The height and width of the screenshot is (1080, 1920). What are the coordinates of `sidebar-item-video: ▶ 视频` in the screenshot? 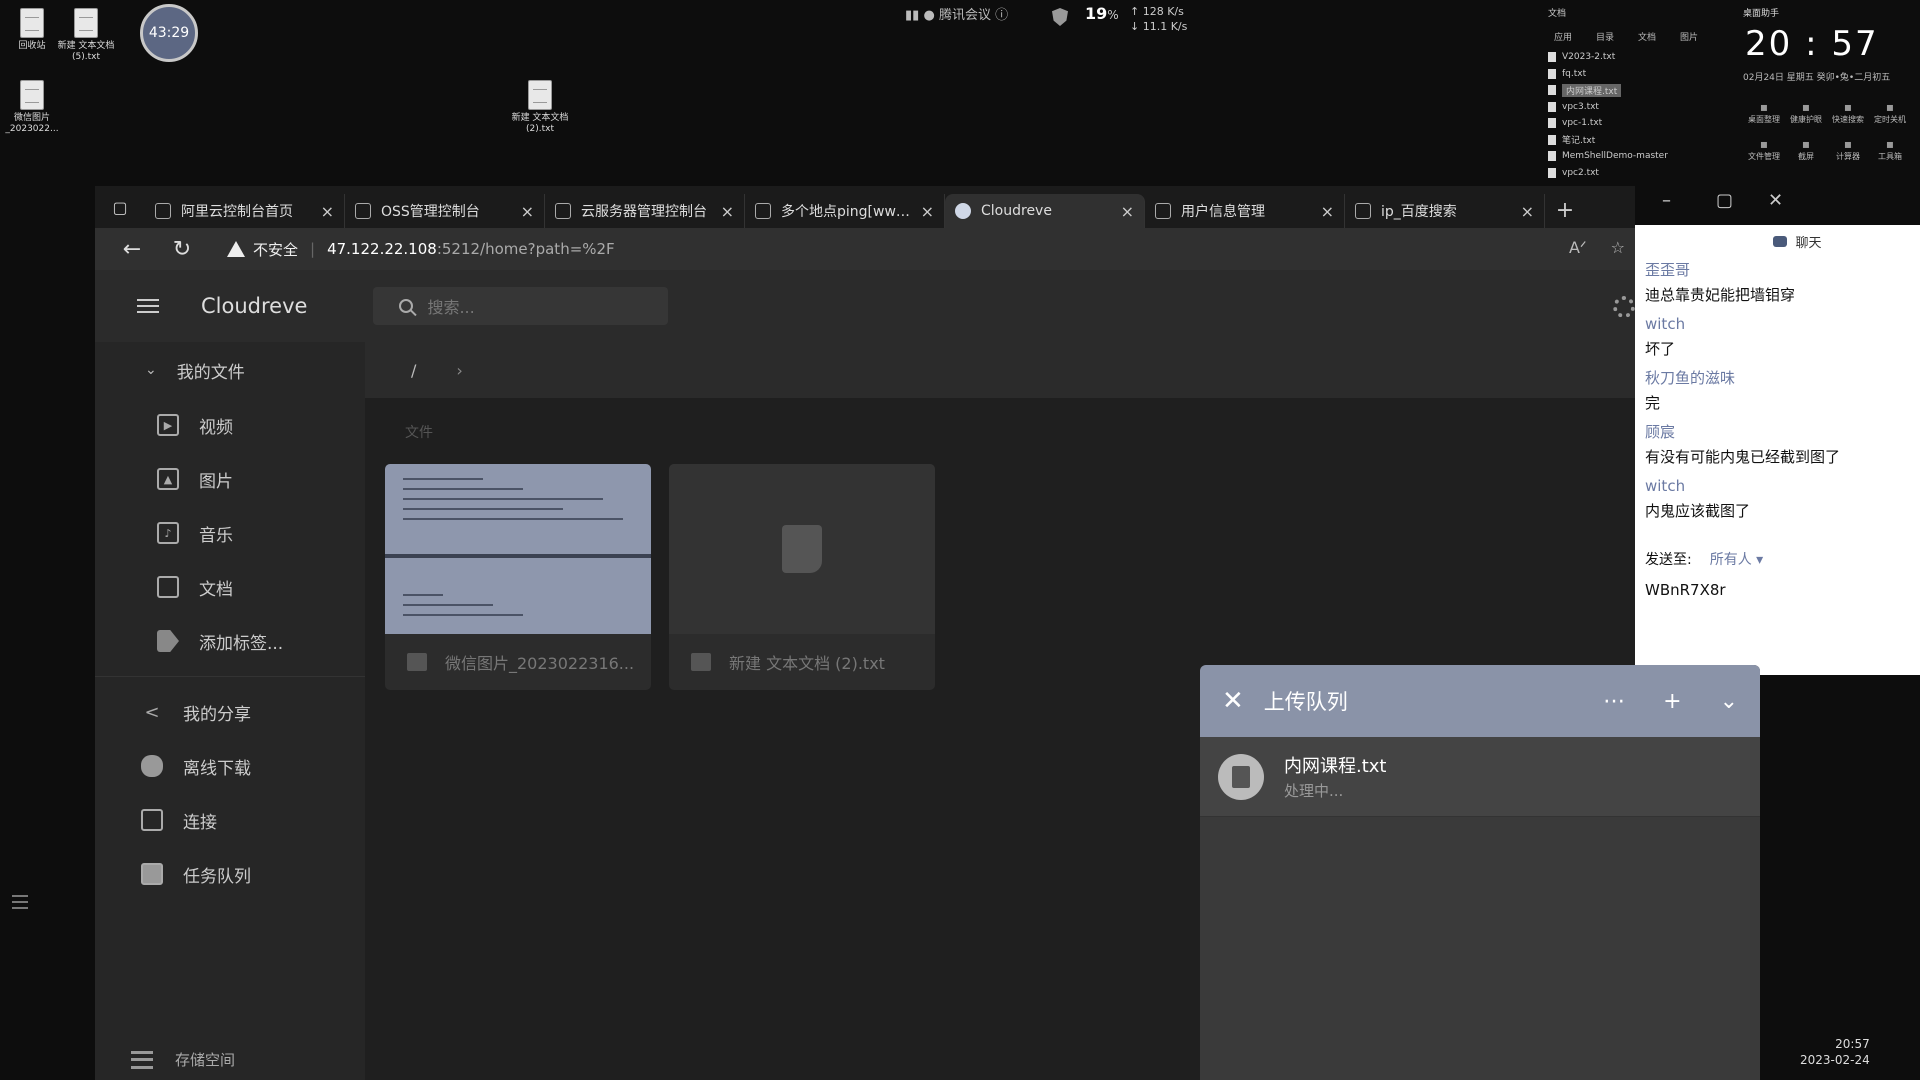 It's located at (230, 425).